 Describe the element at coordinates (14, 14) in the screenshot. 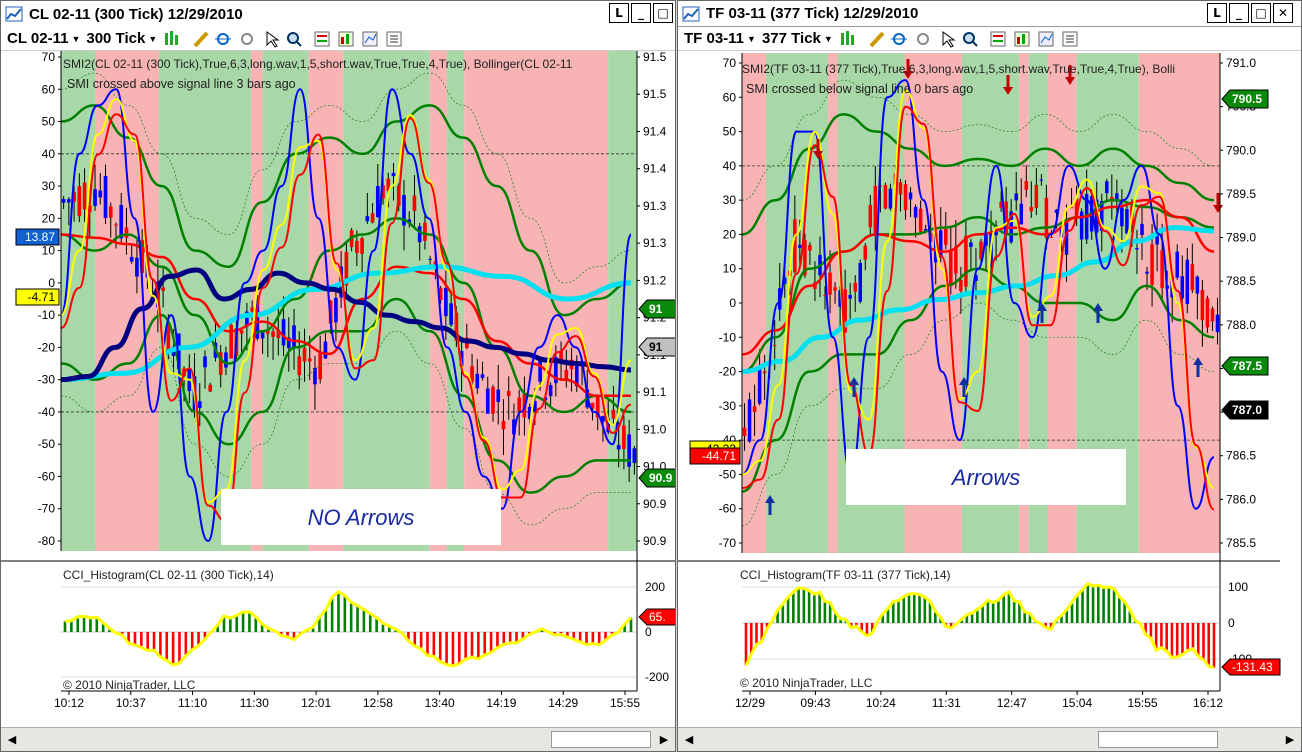

I see `chart-app-icon` at that location.